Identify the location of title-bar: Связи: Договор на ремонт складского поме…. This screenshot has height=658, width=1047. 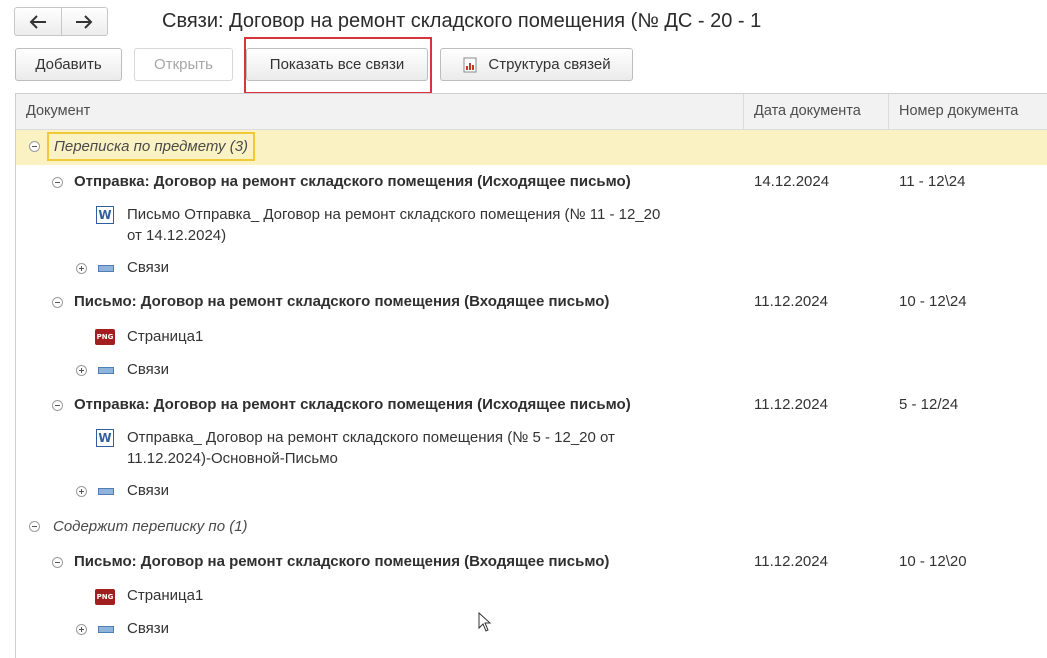
(523, 23).